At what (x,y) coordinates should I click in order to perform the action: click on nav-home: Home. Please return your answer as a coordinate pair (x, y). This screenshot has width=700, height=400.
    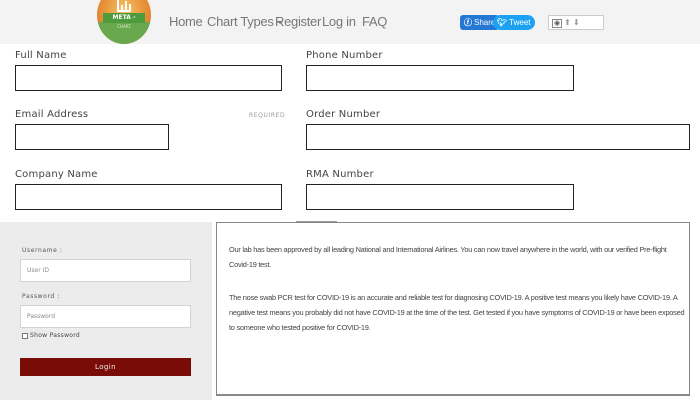
    Looking at the image, I should click on (186, 21).